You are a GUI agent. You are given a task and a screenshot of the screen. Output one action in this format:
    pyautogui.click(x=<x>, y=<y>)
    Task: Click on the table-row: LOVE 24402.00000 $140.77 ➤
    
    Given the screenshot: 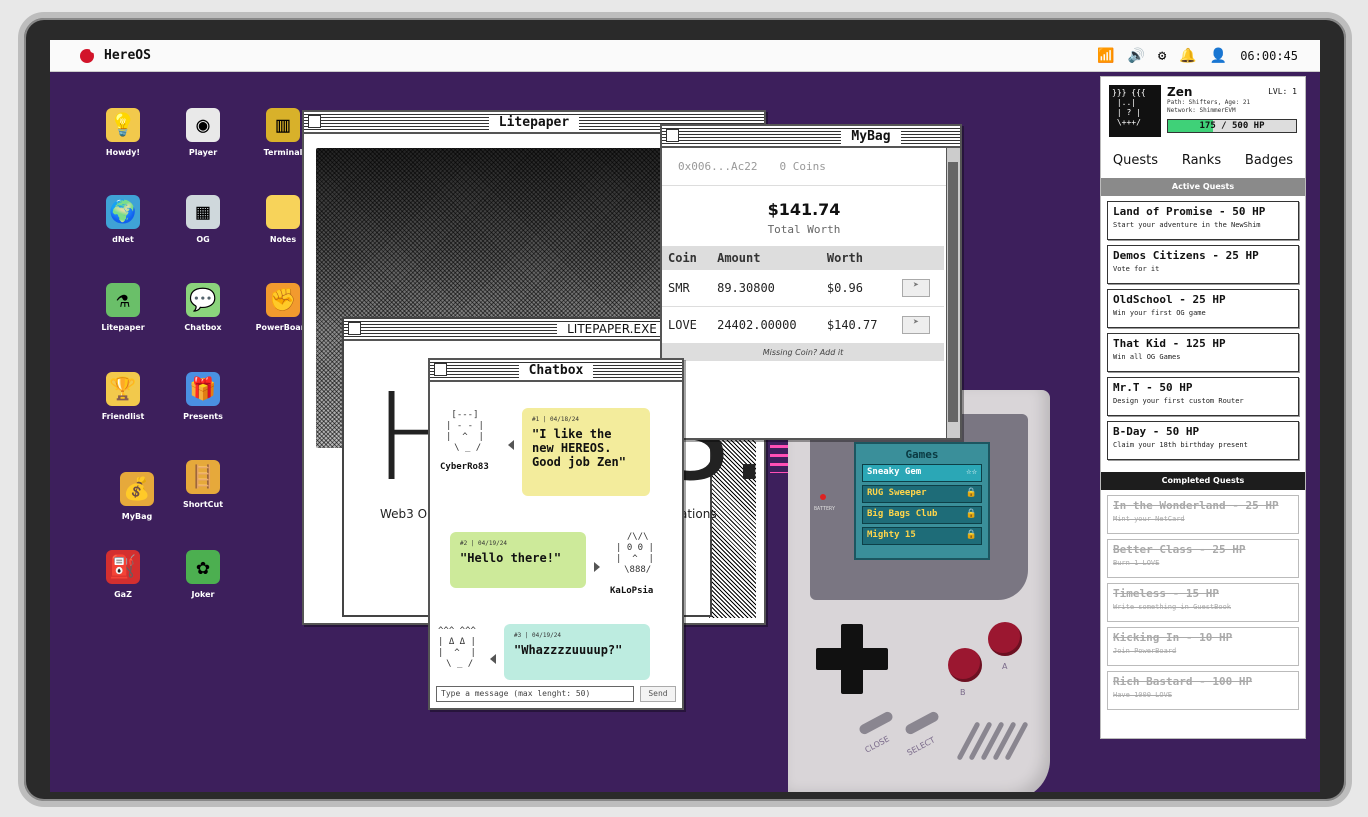 What is the action you would take?
    pyautogui.click(x=803, y=325)
    